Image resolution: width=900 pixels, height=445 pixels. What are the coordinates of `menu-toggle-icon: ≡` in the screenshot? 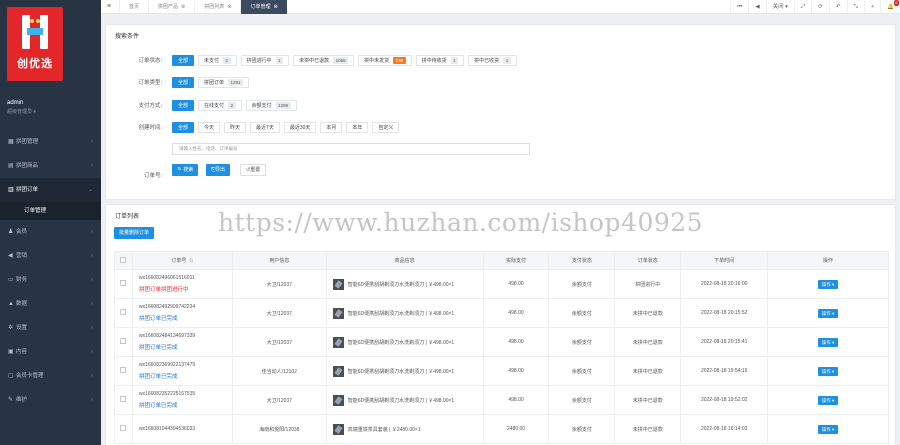 It's located at (109, 6).